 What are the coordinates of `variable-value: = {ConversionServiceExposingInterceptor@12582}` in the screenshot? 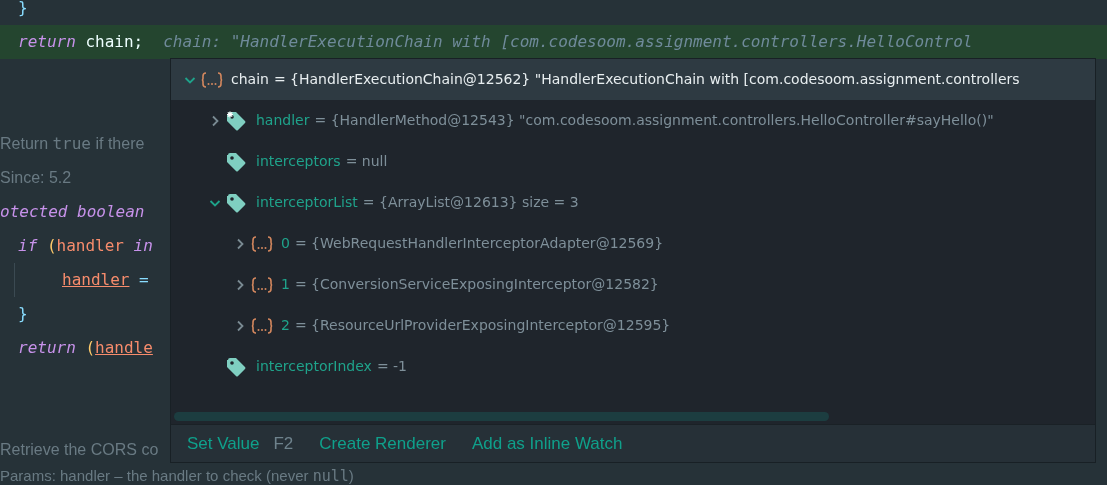 It's located at (476, 284).